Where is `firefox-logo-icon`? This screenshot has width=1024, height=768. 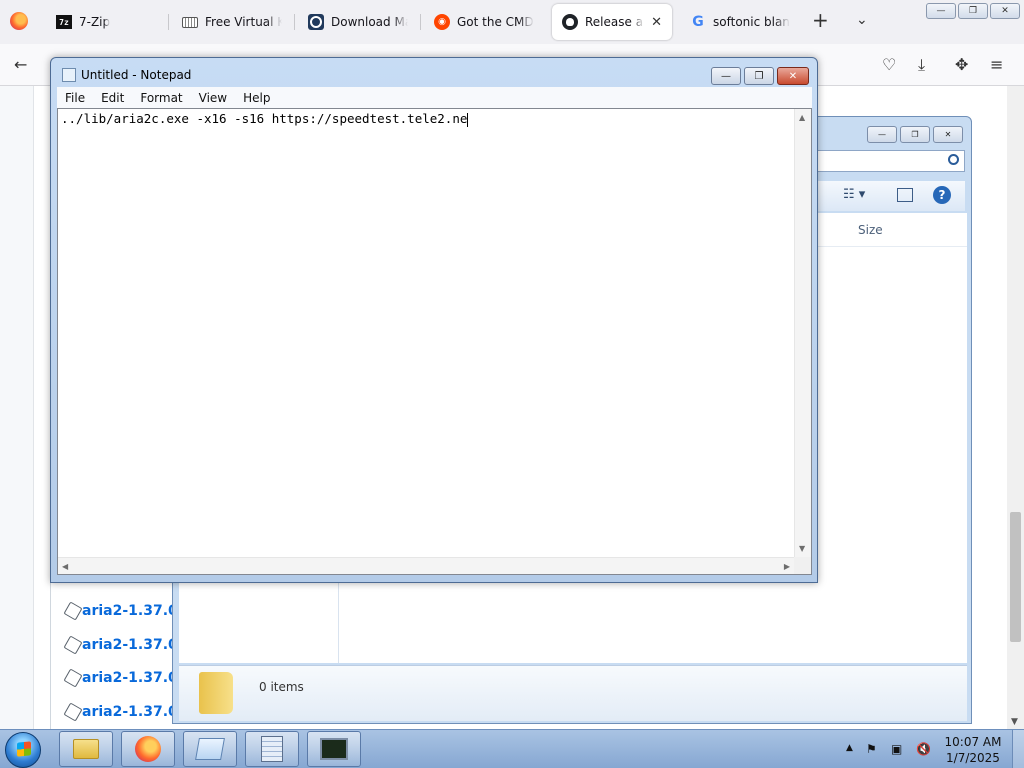
firefox-logo-icon is located at coordinates (19, 21).